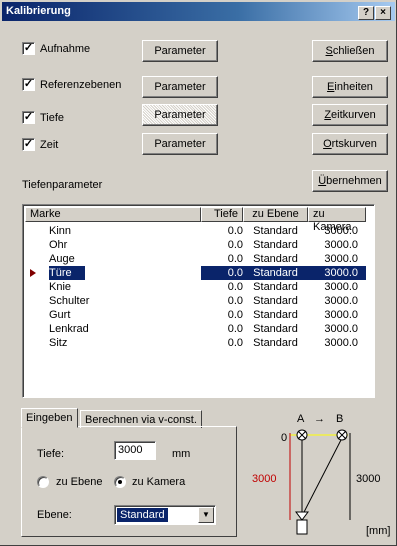  I want to click on radio-zu-ebene, so click(43, 482).